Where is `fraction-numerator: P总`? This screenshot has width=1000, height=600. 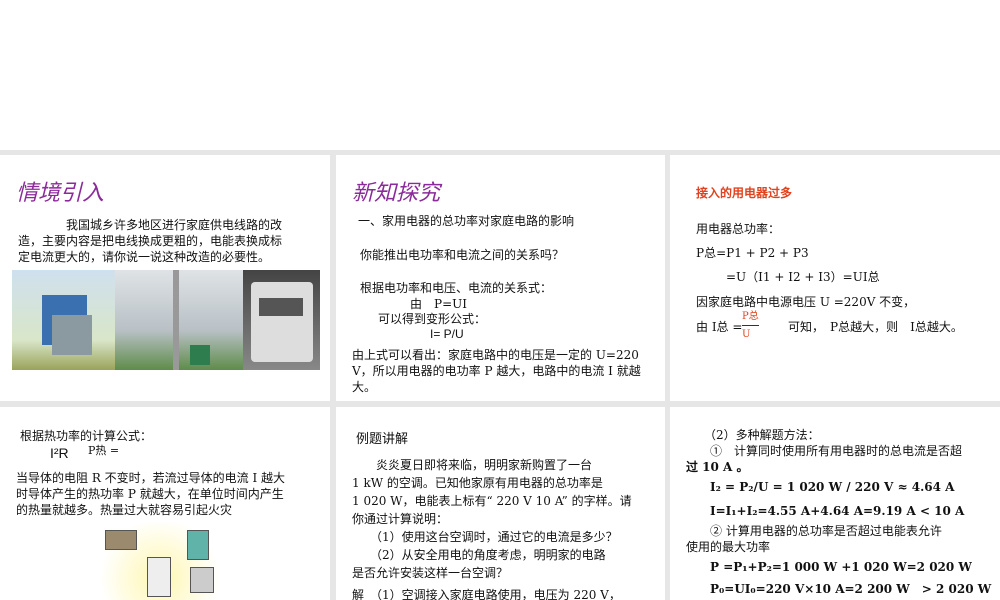 fraction-numerator: P总 is located at coordinates (750, 317).